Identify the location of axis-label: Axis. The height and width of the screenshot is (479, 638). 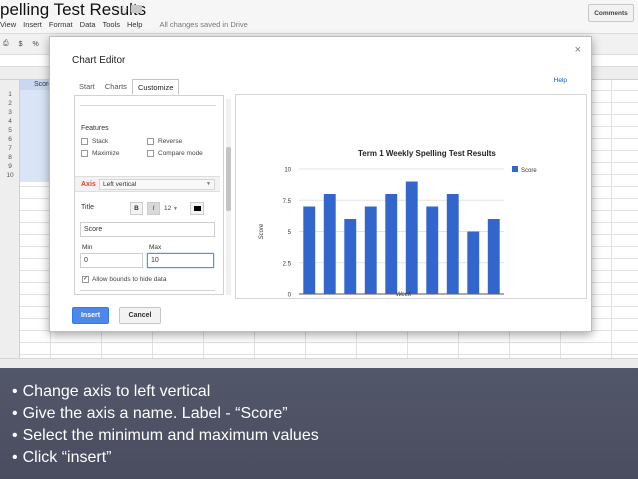
(88, 184).